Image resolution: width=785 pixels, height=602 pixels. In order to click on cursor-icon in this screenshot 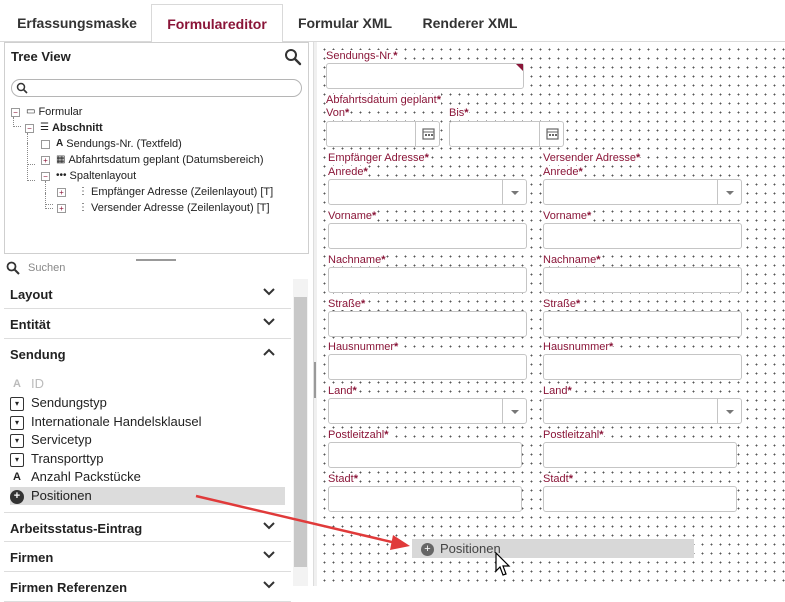, I will do `click(503, 564)`.